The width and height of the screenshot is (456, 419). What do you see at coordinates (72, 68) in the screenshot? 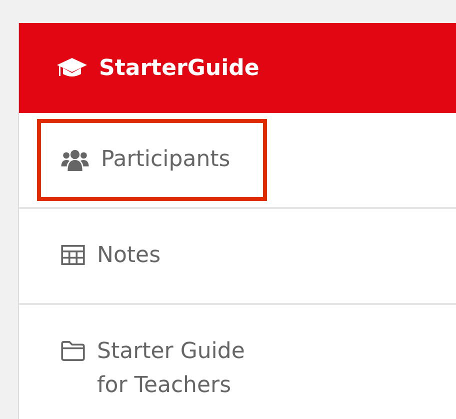
I see `graduation-cap-icon` at bounding box center [72, 68].